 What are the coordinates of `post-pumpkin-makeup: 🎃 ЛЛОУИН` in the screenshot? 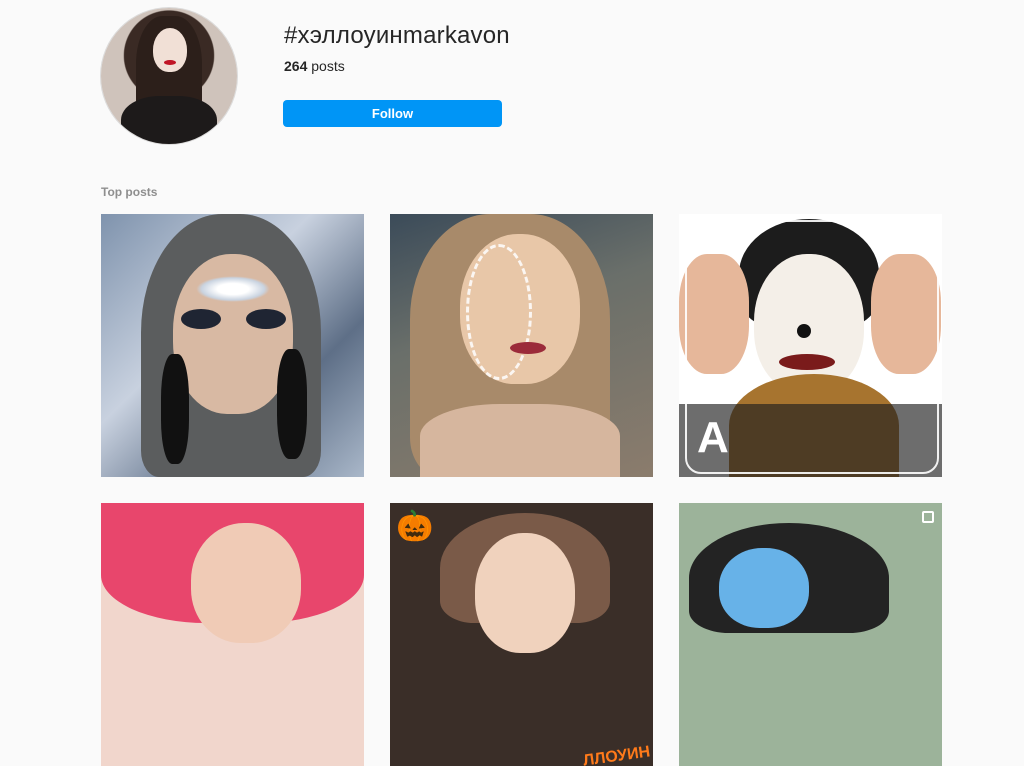 It's located at (521, 634).